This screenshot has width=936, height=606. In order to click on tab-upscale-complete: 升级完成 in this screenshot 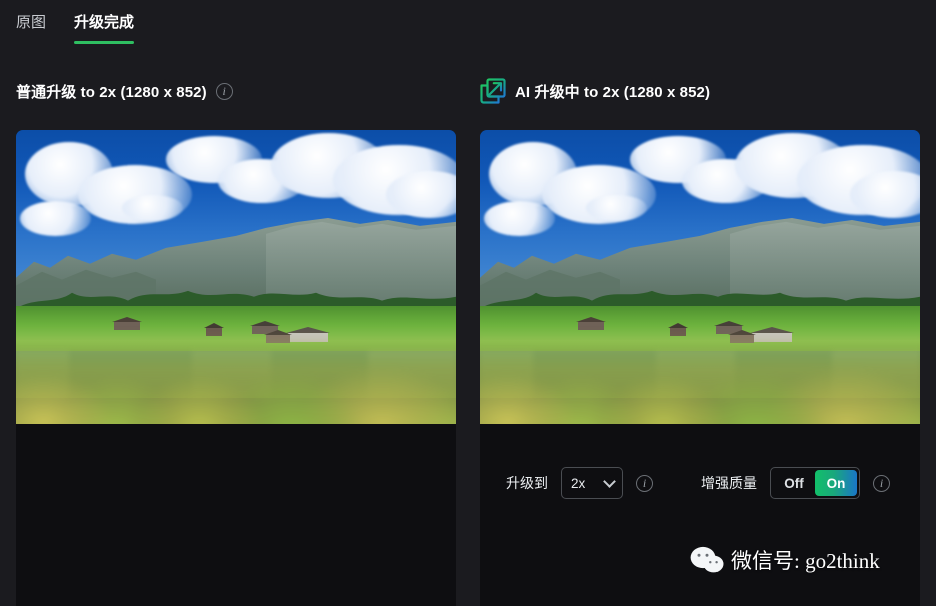, I will do `click(104, 28)`.